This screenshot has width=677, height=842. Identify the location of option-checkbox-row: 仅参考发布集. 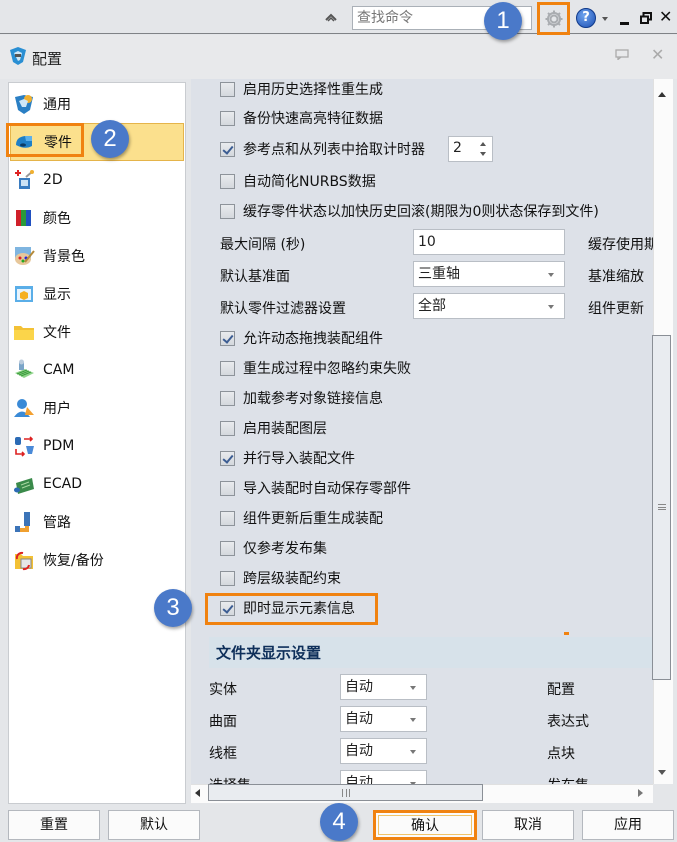
(273, 548).